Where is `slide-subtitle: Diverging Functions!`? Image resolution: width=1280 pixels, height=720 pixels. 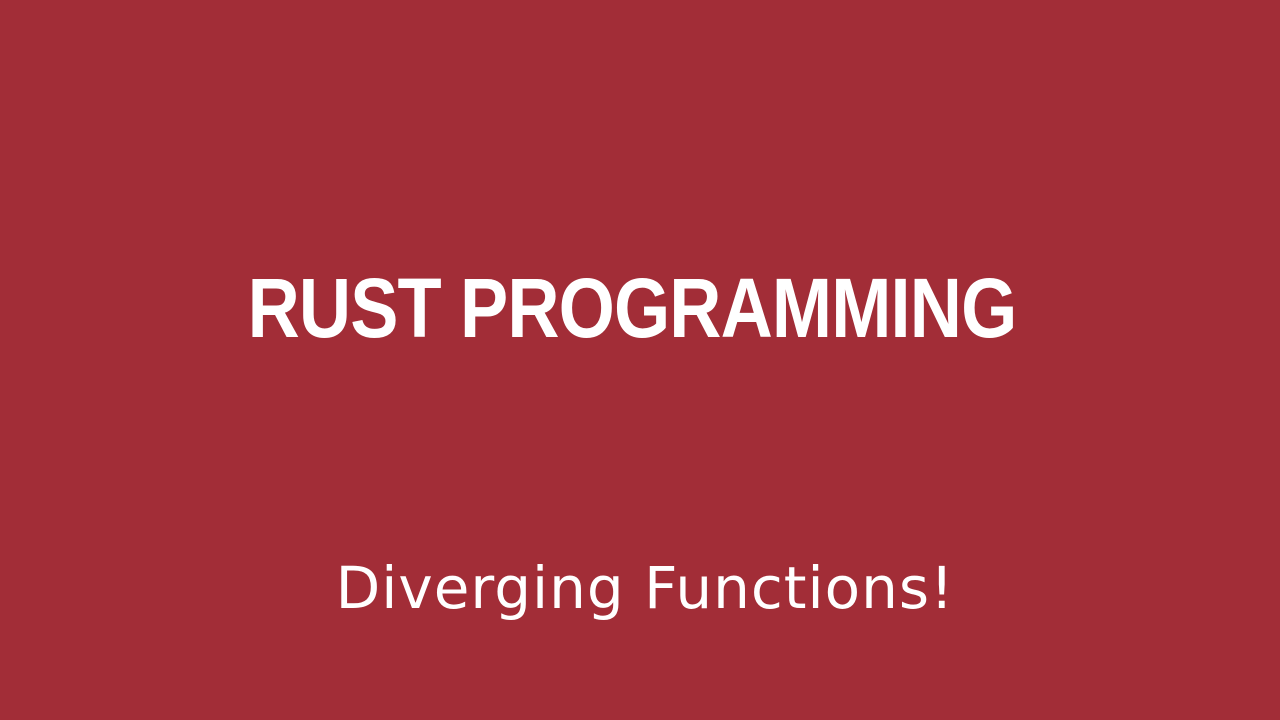 slide-subtitle: Diverging Functions! is located at coordinates (645, 588).